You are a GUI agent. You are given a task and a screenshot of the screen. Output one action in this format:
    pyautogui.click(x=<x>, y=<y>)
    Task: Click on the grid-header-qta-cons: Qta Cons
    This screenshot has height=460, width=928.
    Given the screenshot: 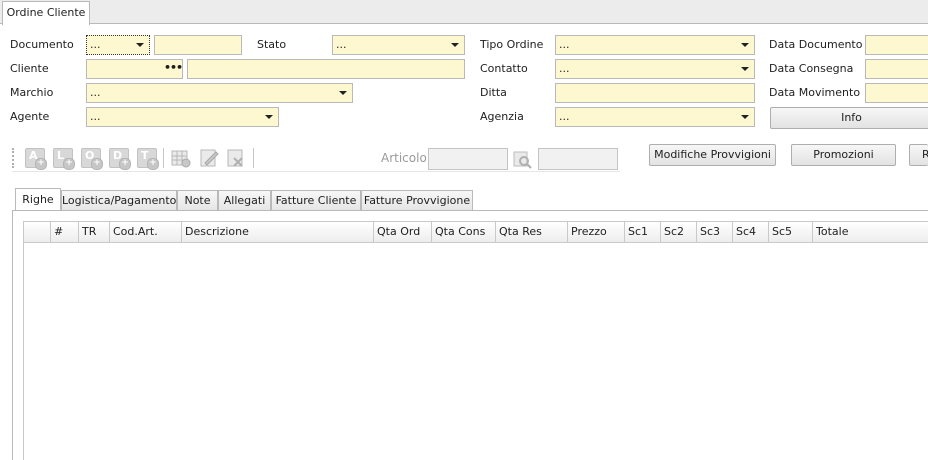 What is the action you would take?
    pyautogui.click(x=464, y=232)
    